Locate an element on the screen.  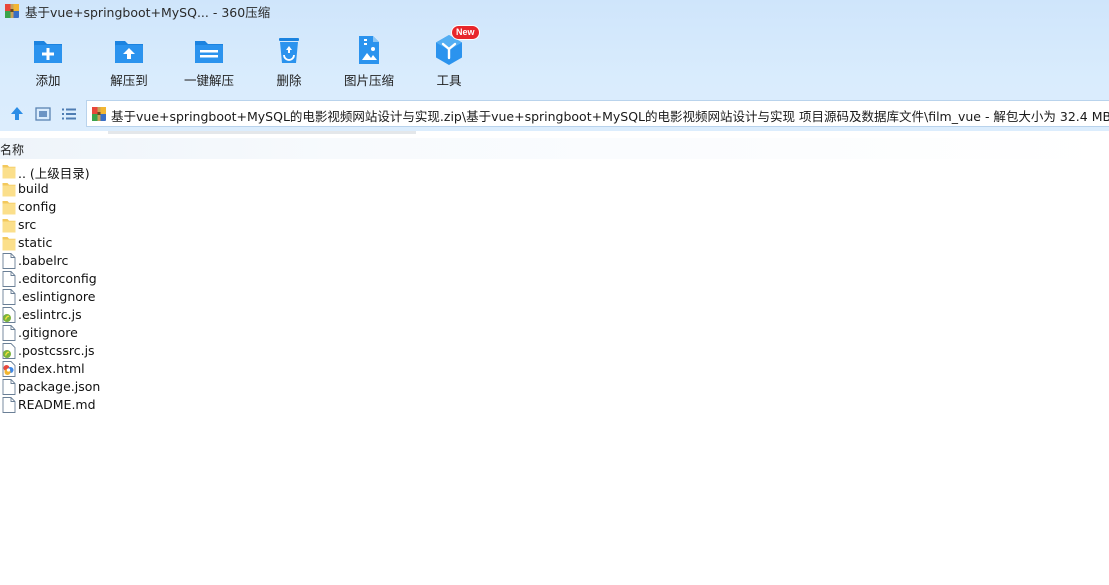
extract-to-button: 解压到 is located at coordinates (129, 60).